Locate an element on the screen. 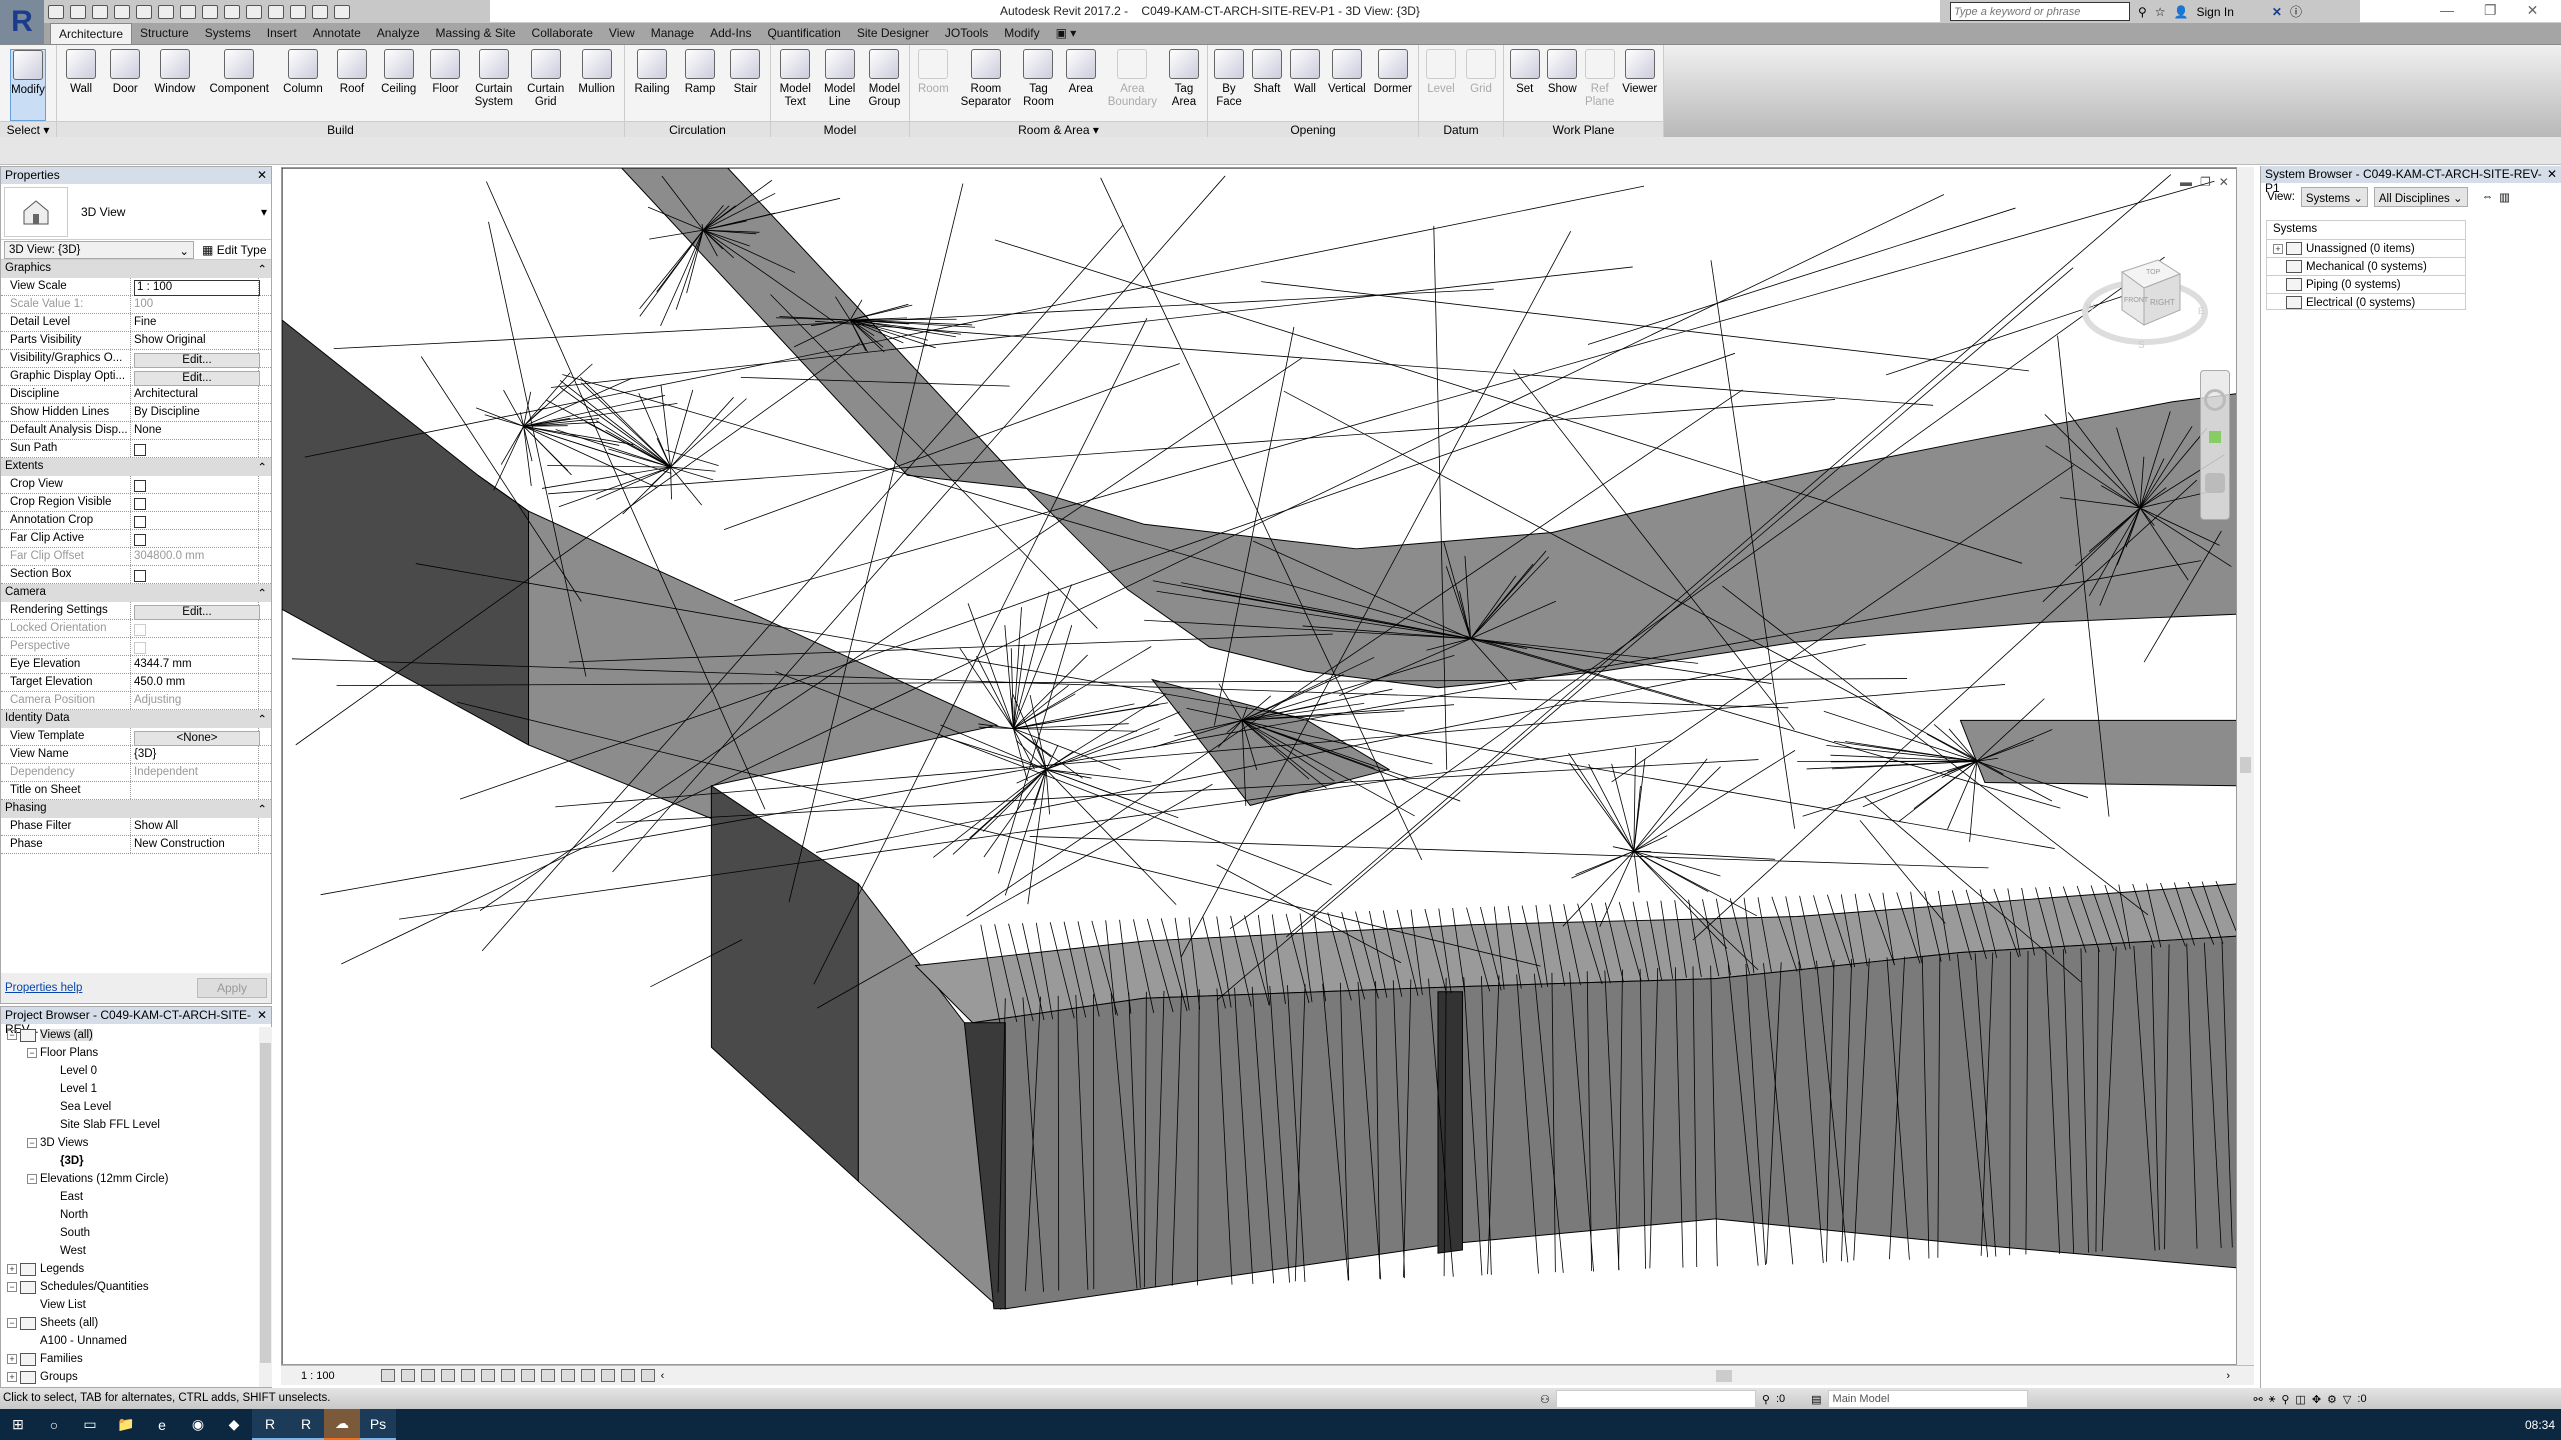 Image resolution: width=2561 pixels, height=1440 pixels. room-separator-button: Room Separator is located at coordinates (986, 85).